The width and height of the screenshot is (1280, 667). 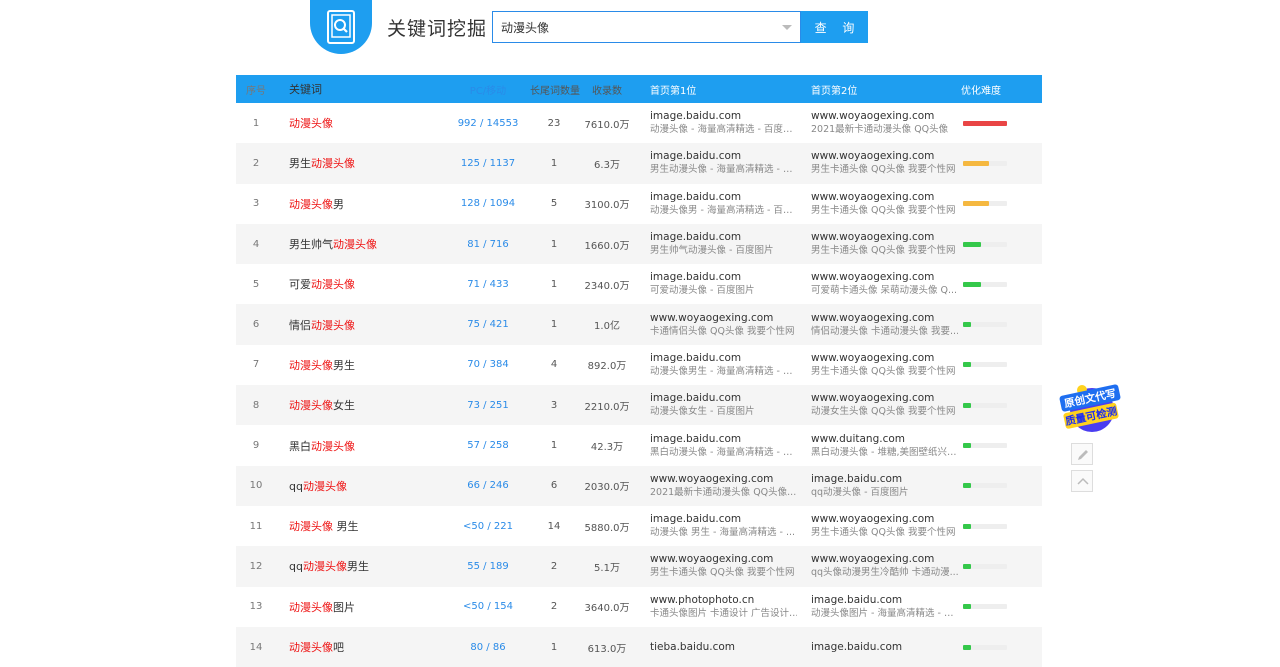 I want to click on keyword-link: 可爱动漫头像, so click(x=361, y=284).